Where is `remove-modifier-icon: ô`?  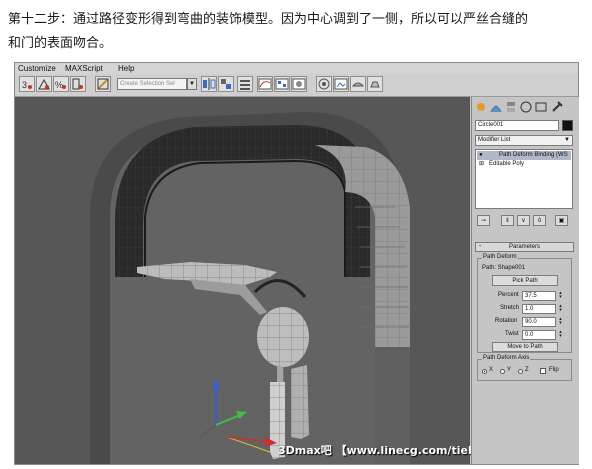
remove-modifier-icon: ô is located at coordinates (539, 220).